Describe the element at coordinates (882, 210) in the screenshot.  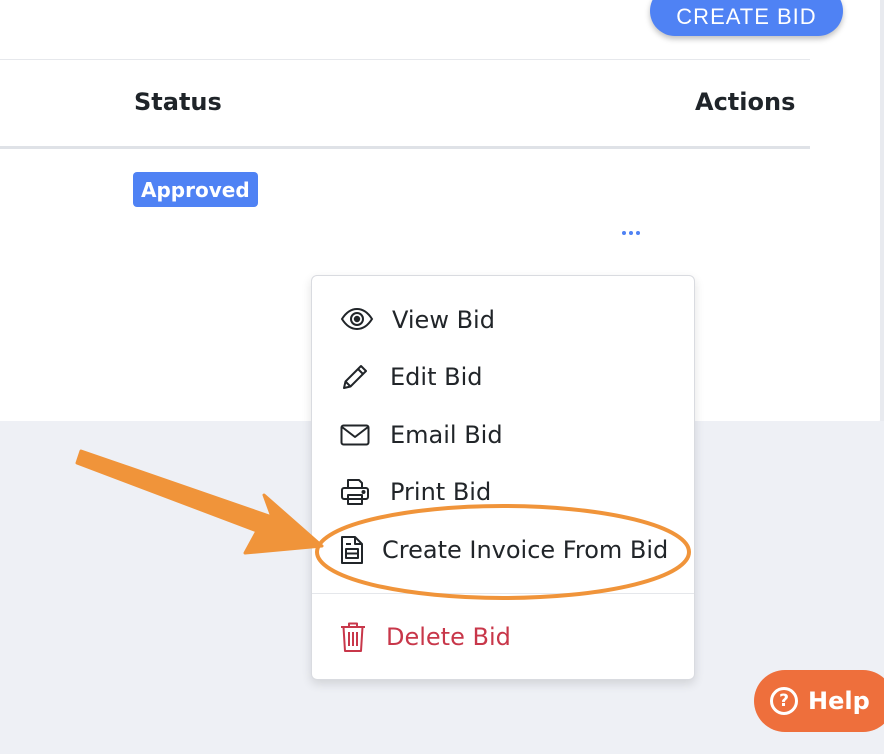
I see `card-edge` at that location.